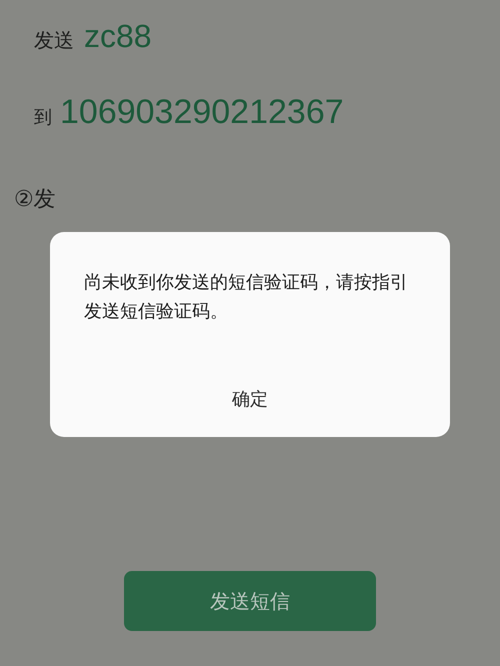  I want to click on dialog-message: 尚未收到你发送的短信验证码，请按指引发送短信验证码。, so click(246, 297).